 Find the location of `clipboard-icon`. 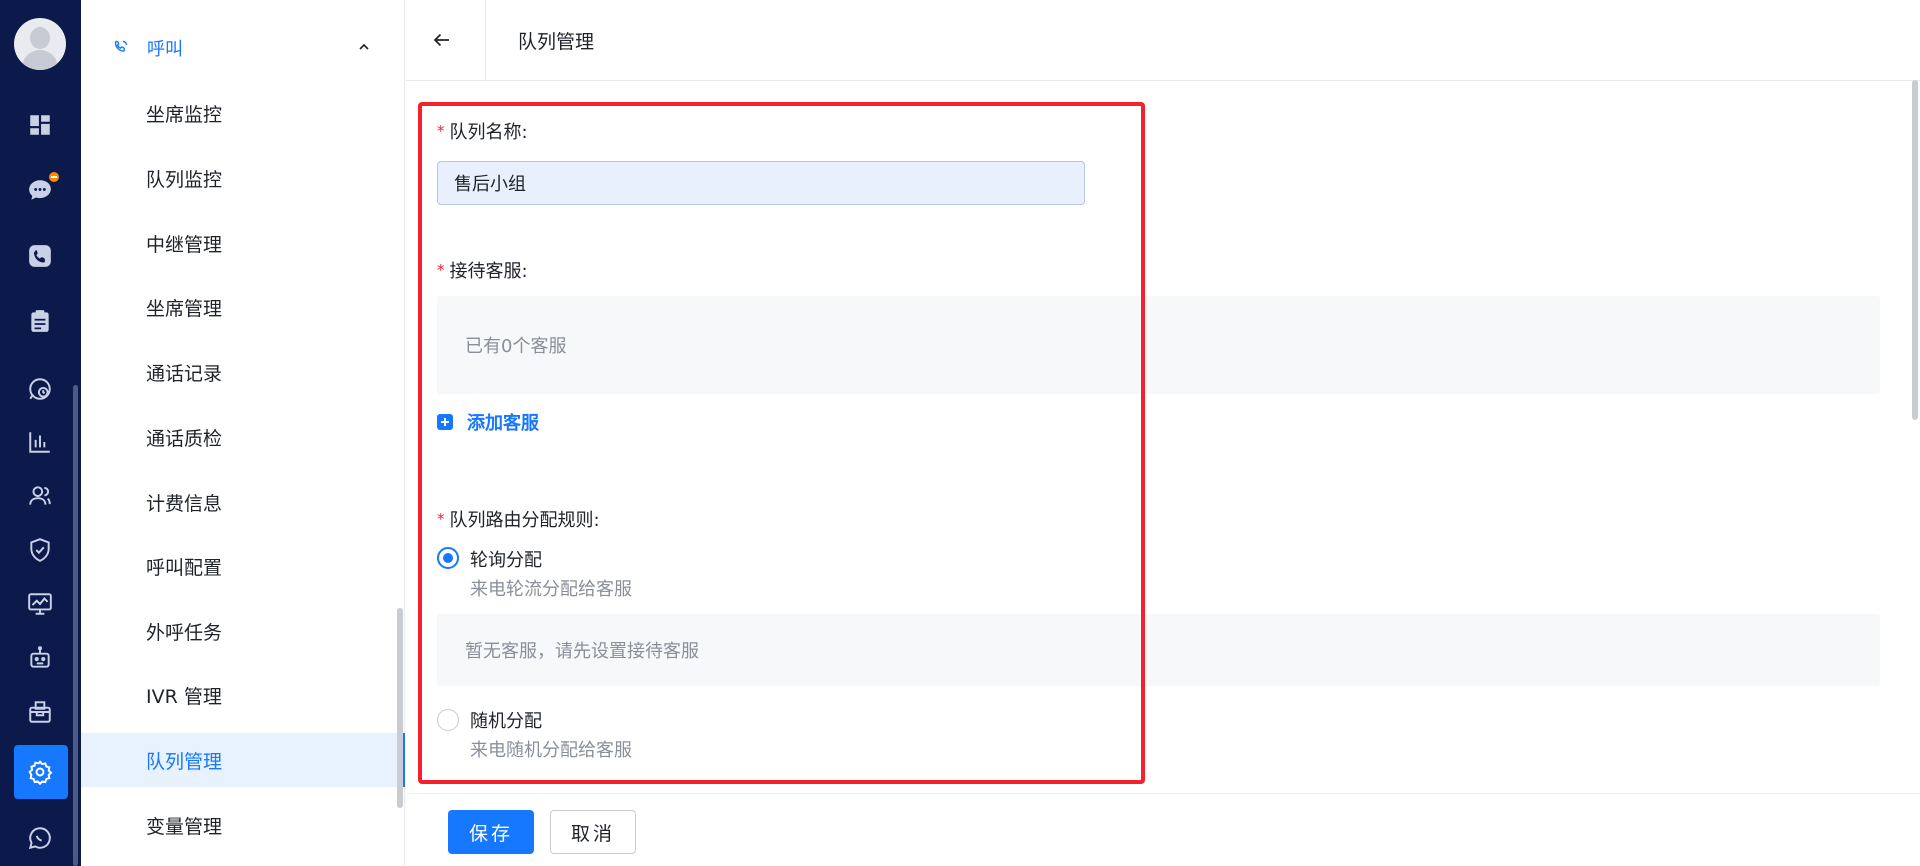

clipboard-icon is located at coordinates (40, 321).